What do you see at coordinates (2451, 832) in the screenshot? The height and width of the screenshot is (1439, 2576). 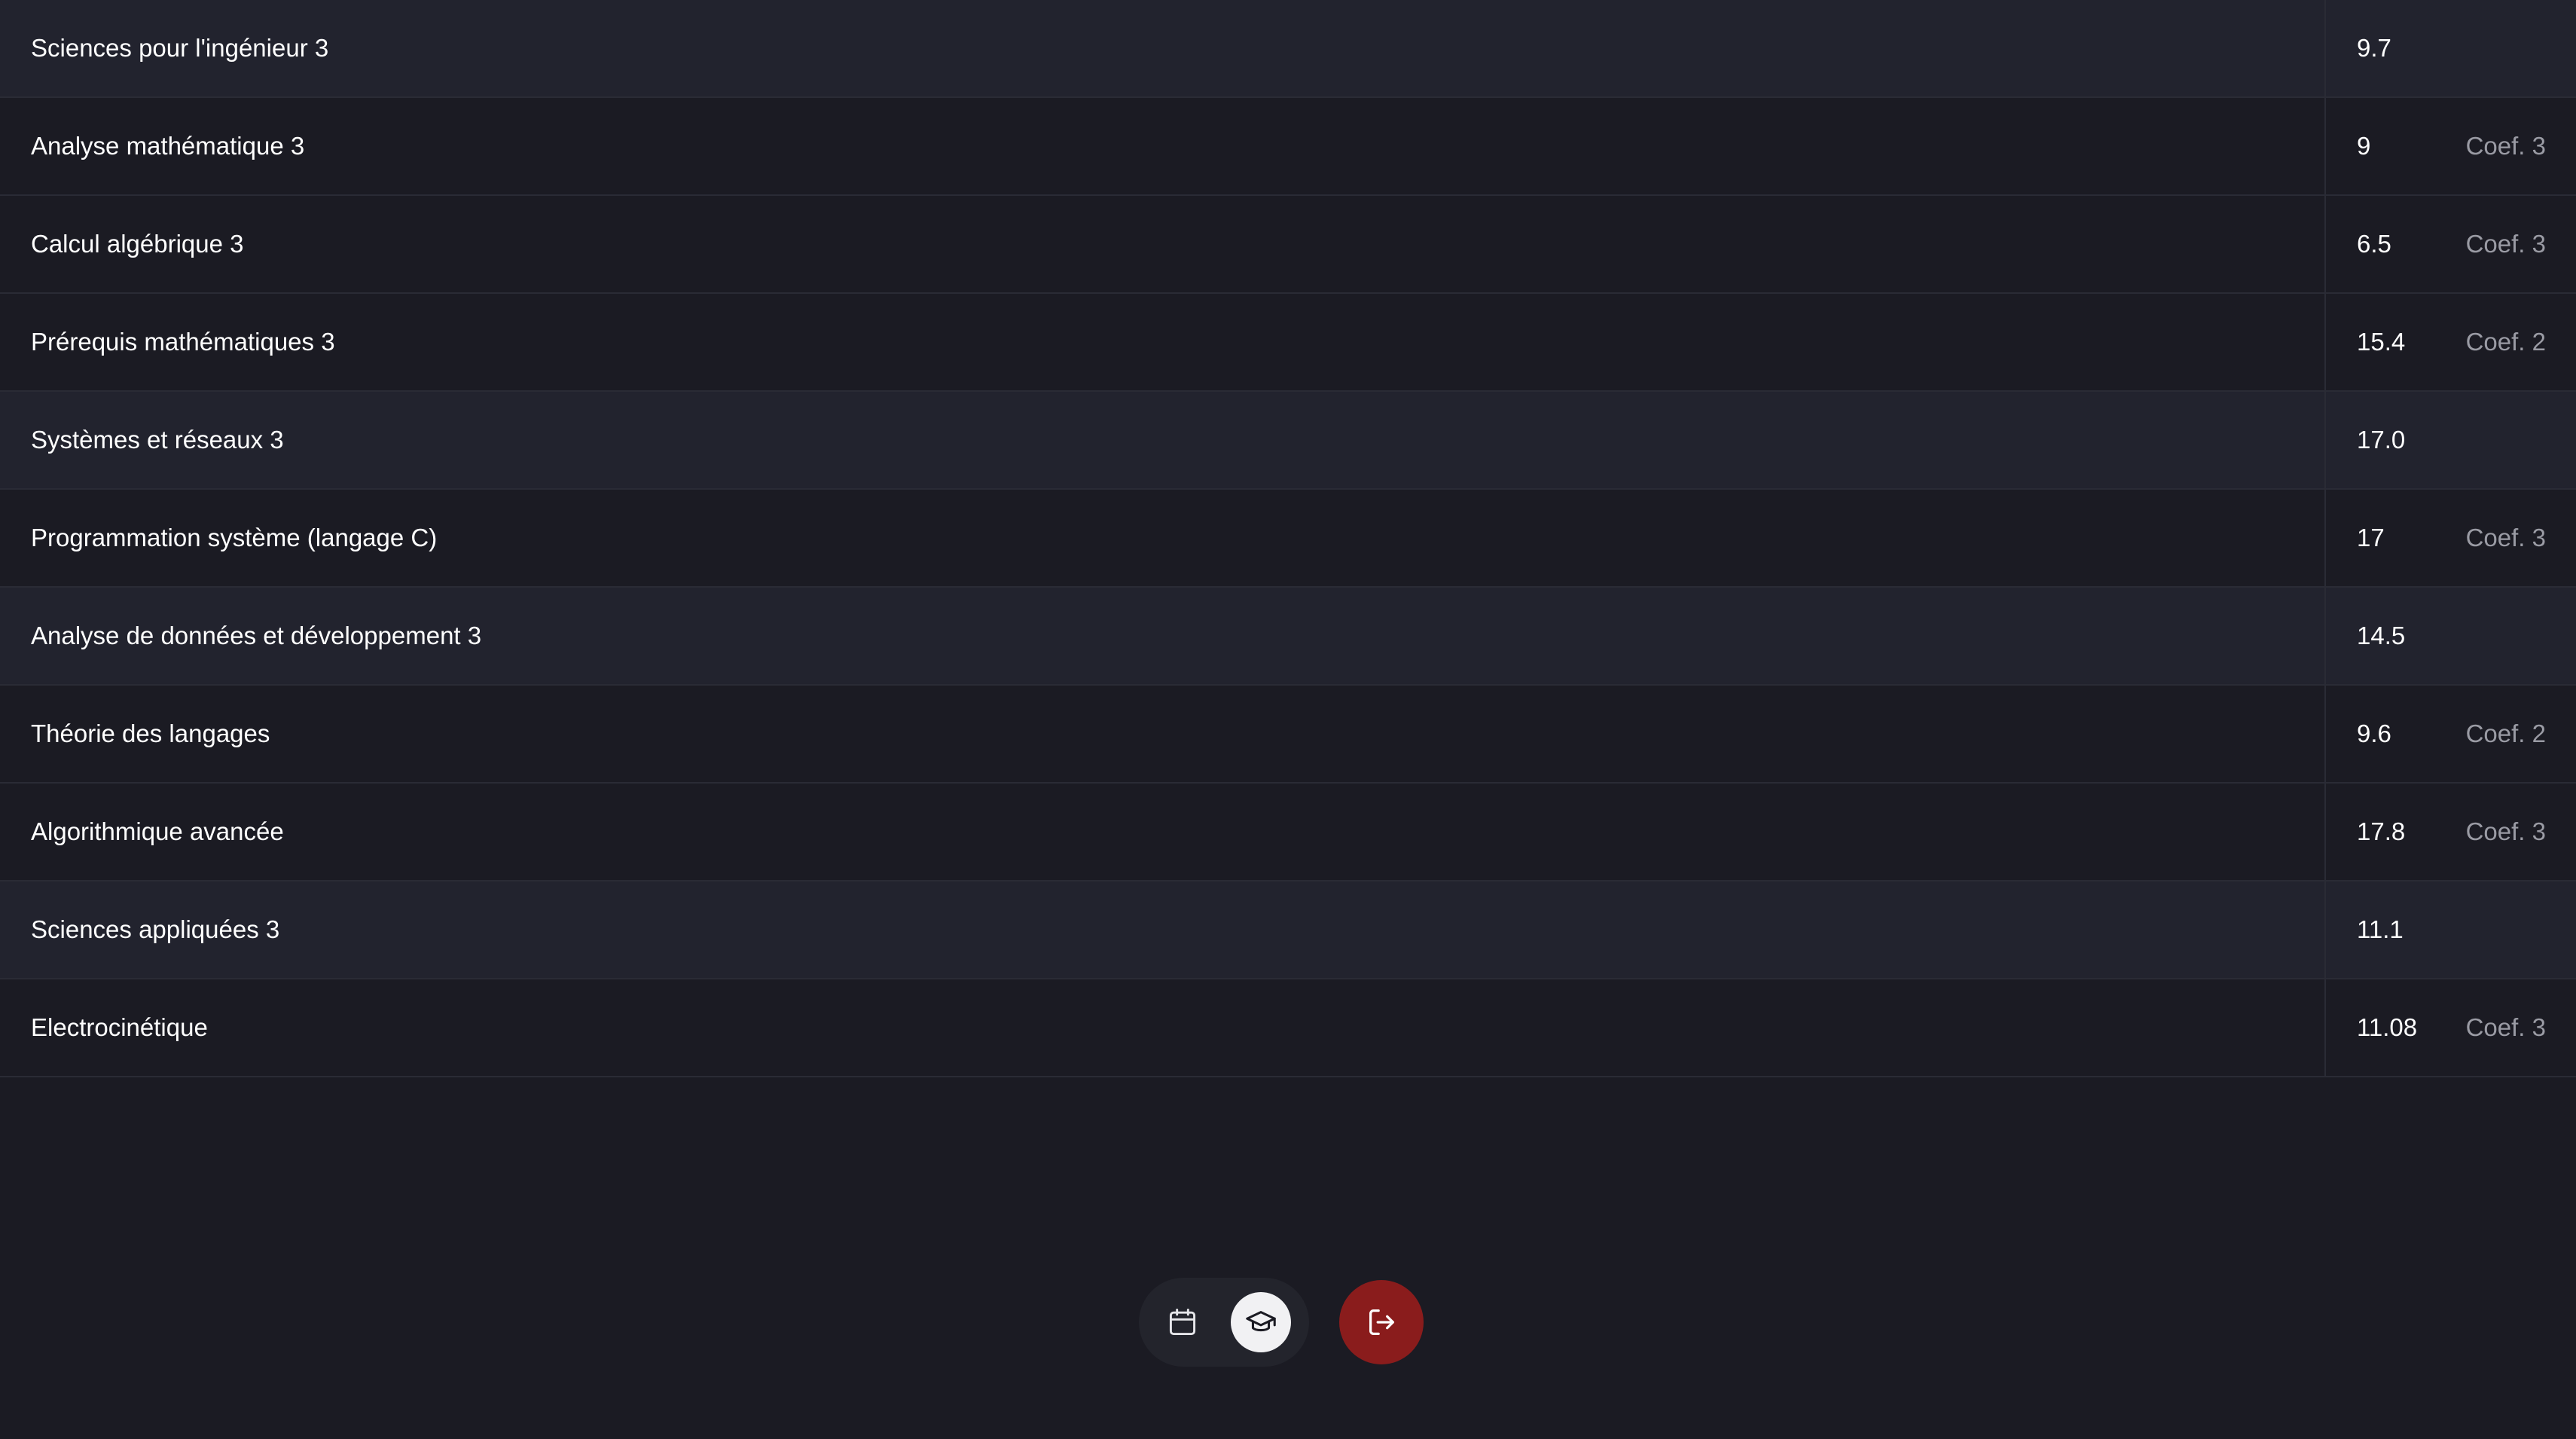 I see `grade-cell: 17.8 Coef. 3` at bounding box center [2451, 832].